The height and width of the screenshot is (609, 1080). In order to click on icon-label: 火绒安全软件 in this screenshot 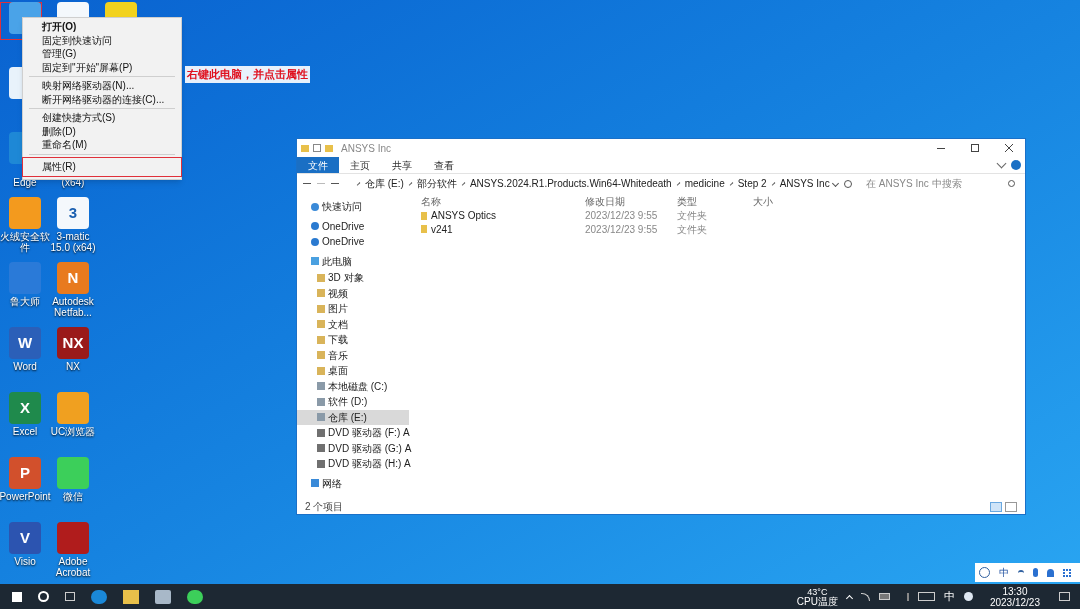, I will do `click(25, 242)`.